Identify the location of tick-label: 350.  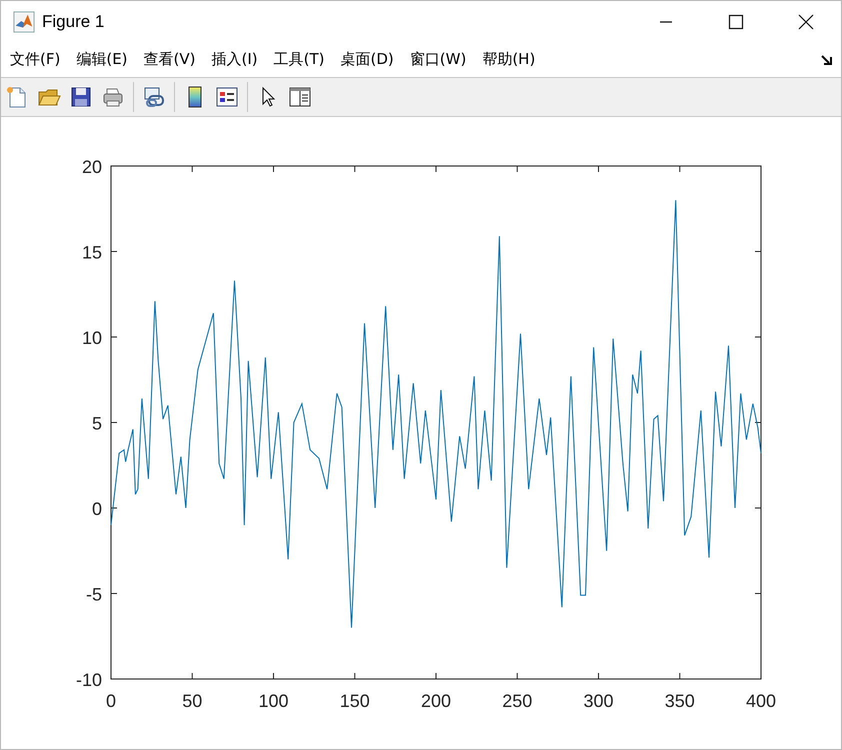
(679, 701).